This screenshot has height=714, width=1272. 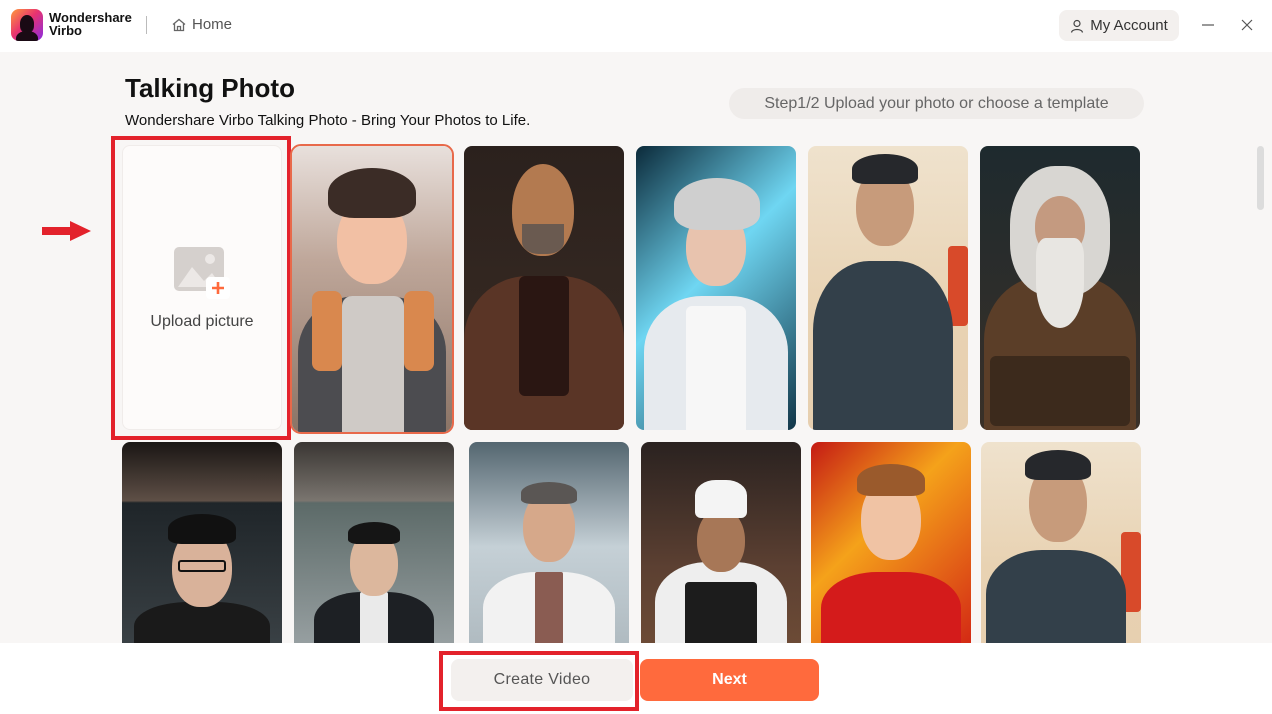 What do you see at coordinates (542, 680) in the screenshot?
I see `create-video-button: Create Video` at bounding box center [542, 680].